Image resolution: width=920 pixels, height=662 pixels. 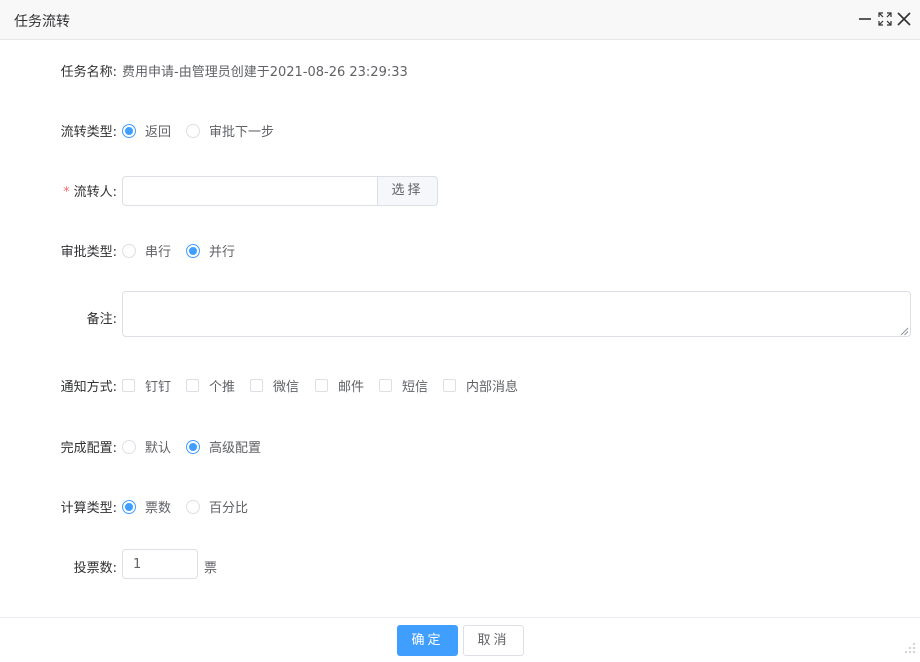 What do you see at coordinates (158, 508) in the screenshot?
I see `radio-label: 票数` at bounding box center [158, 508].